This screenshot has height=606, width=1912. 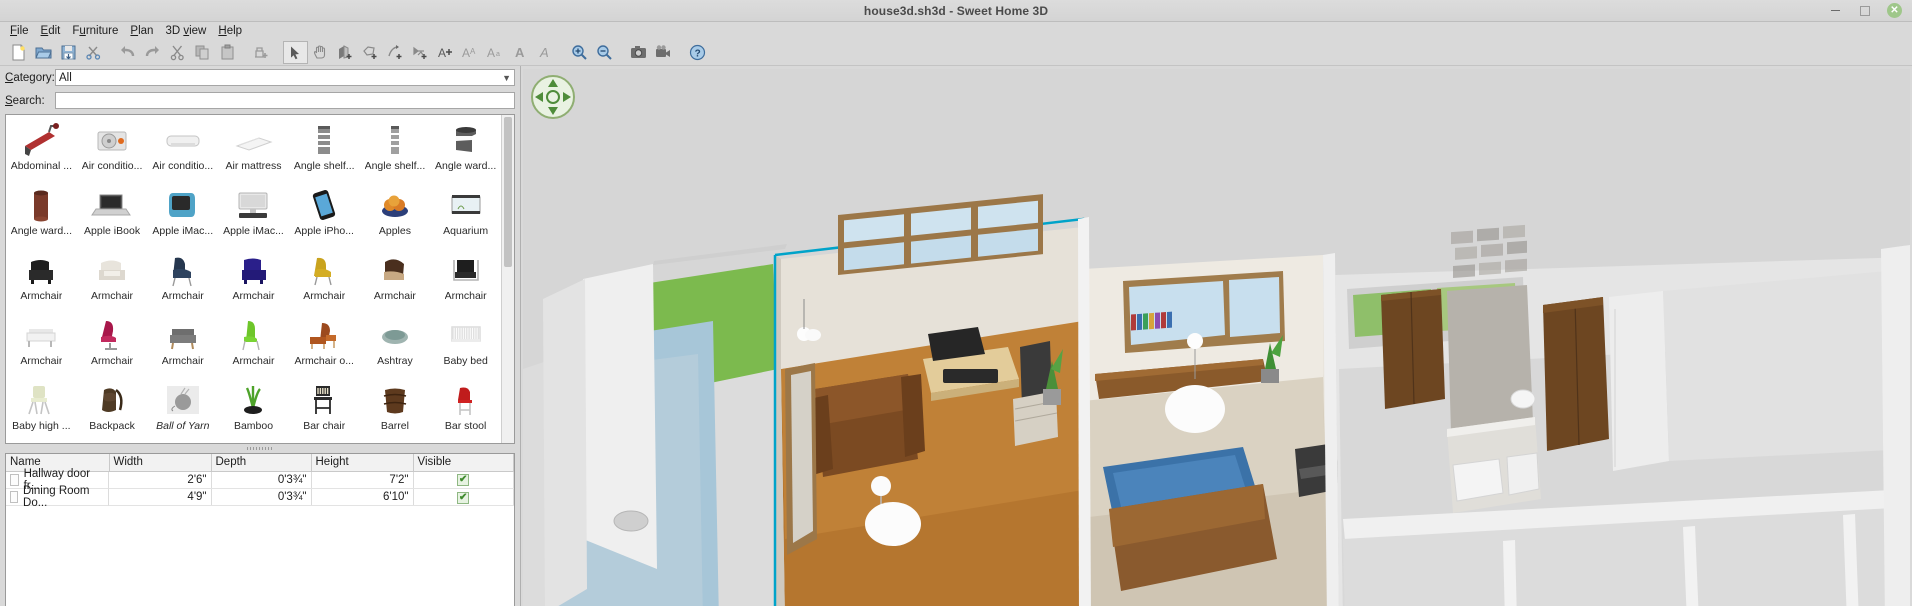 I want to click on create-dimensions-button, so click(x=420, y=52).